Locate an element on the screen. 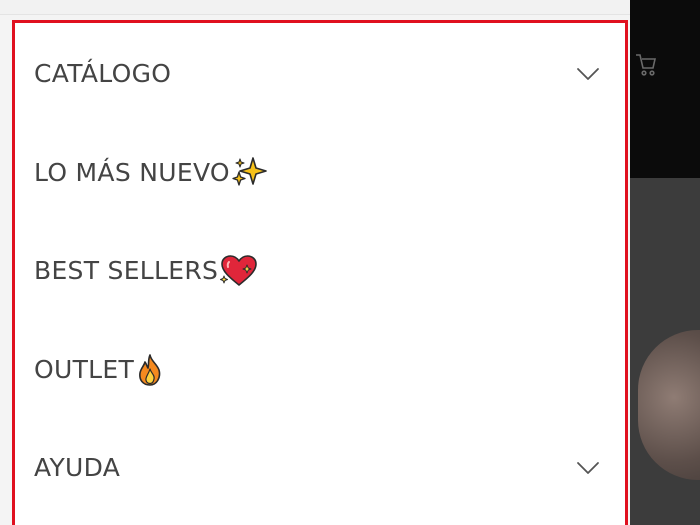 The image size is (700, 525). menu-item-label: AYUDA is located at coordinates (77, 467).